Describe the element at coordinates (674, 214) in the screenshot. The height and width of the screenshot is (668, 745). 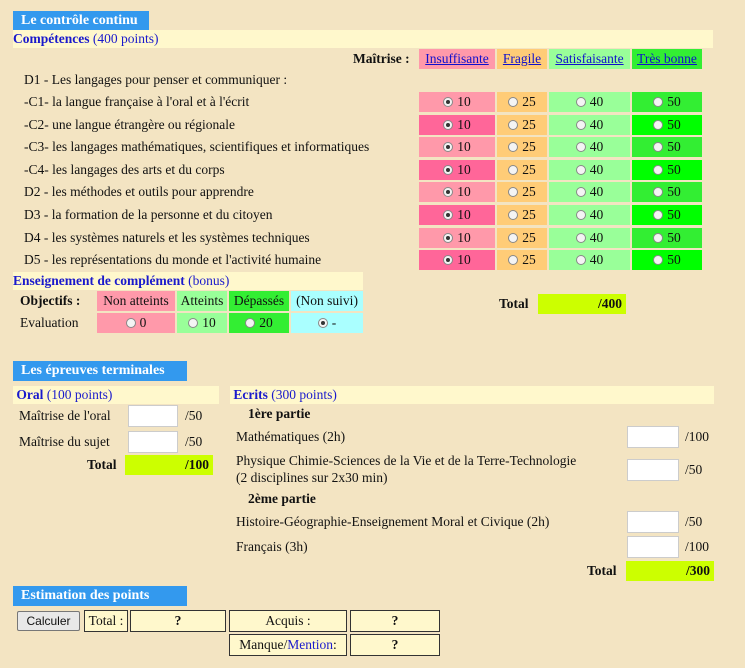
I see `radio-value: 50` at that location.